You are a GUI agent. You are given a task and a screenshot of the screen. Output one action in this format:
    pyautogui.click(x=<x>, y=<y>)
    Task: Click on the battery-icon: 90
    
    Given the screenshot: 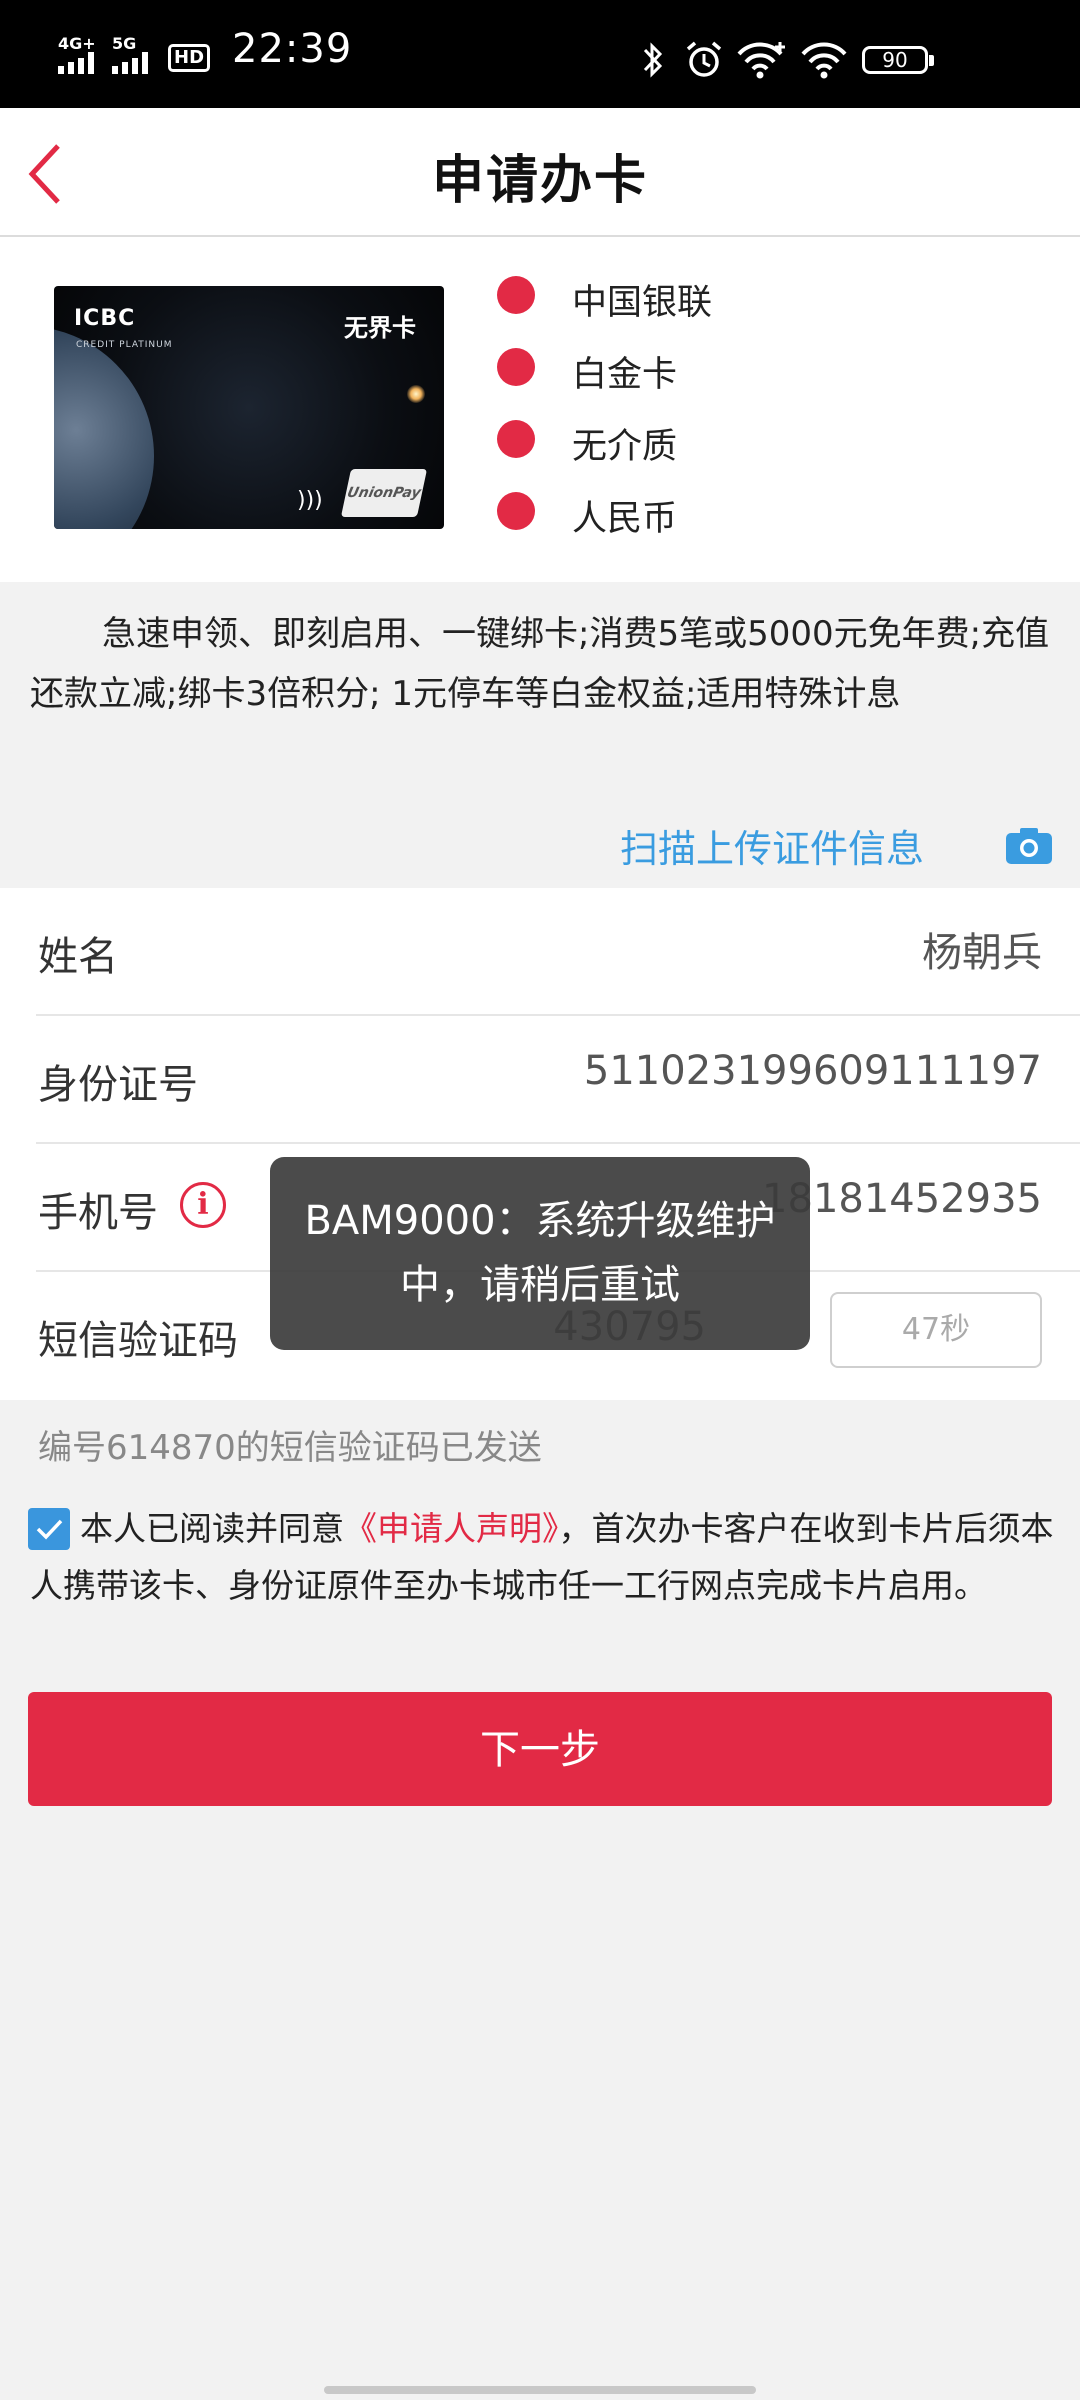 What is the action you would take?
    pyautogui.click(x=898, y=60)
    